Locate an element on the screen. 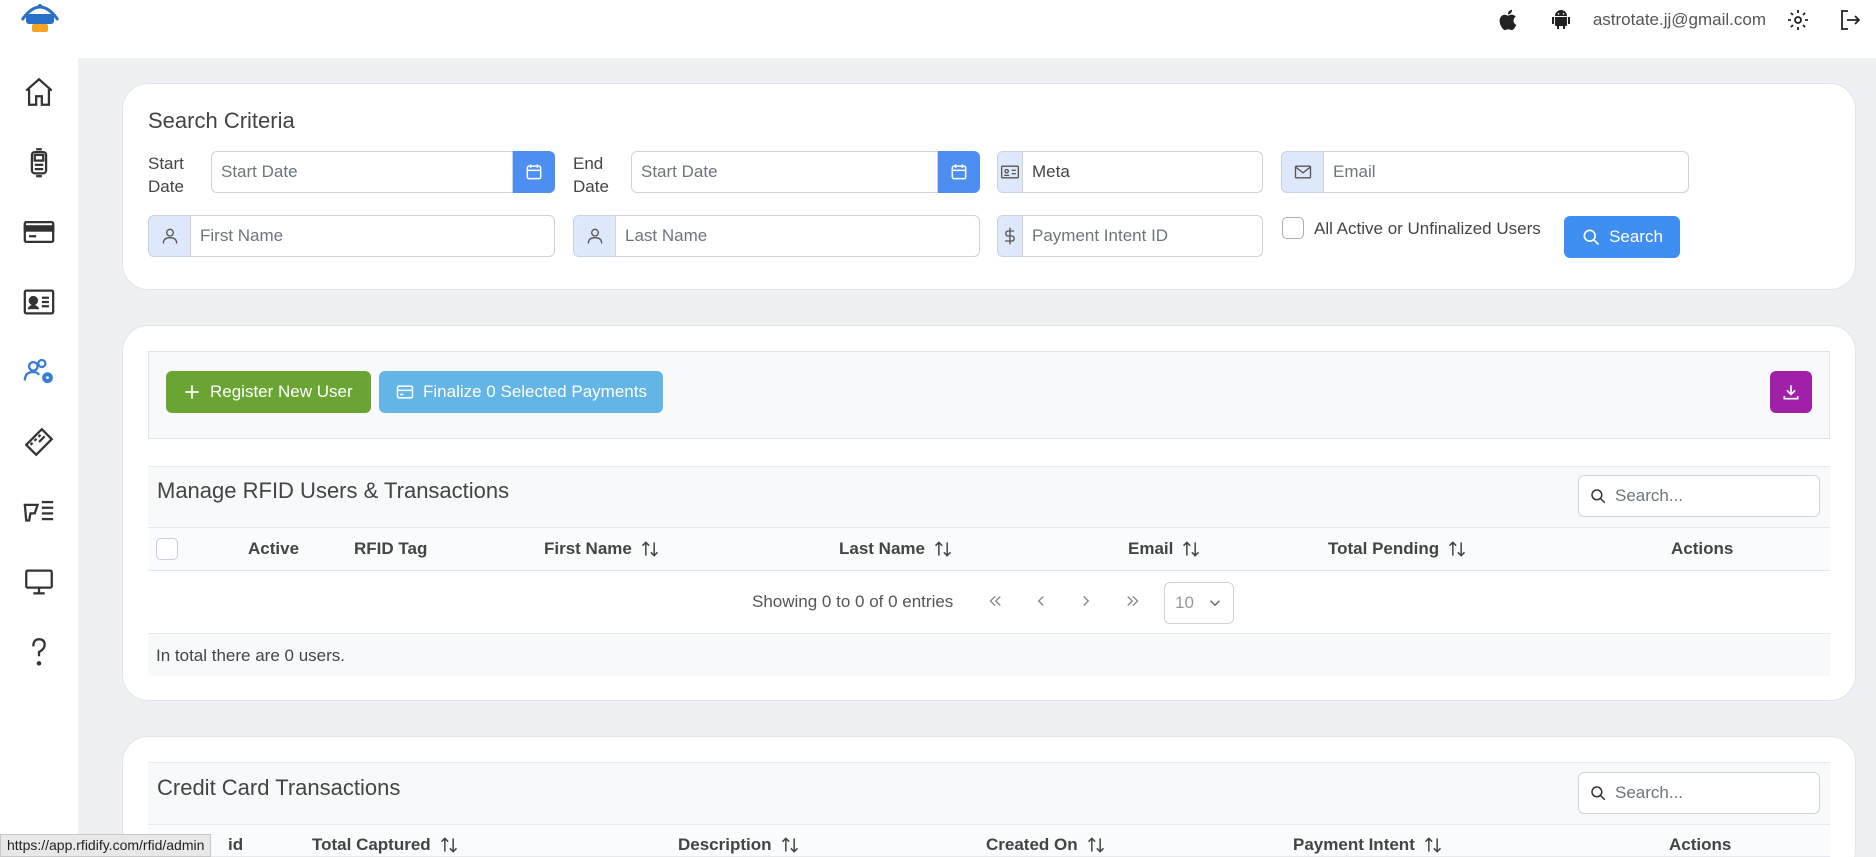  col-cc-actions-label: Actions is located at coordinates (1700, 844).